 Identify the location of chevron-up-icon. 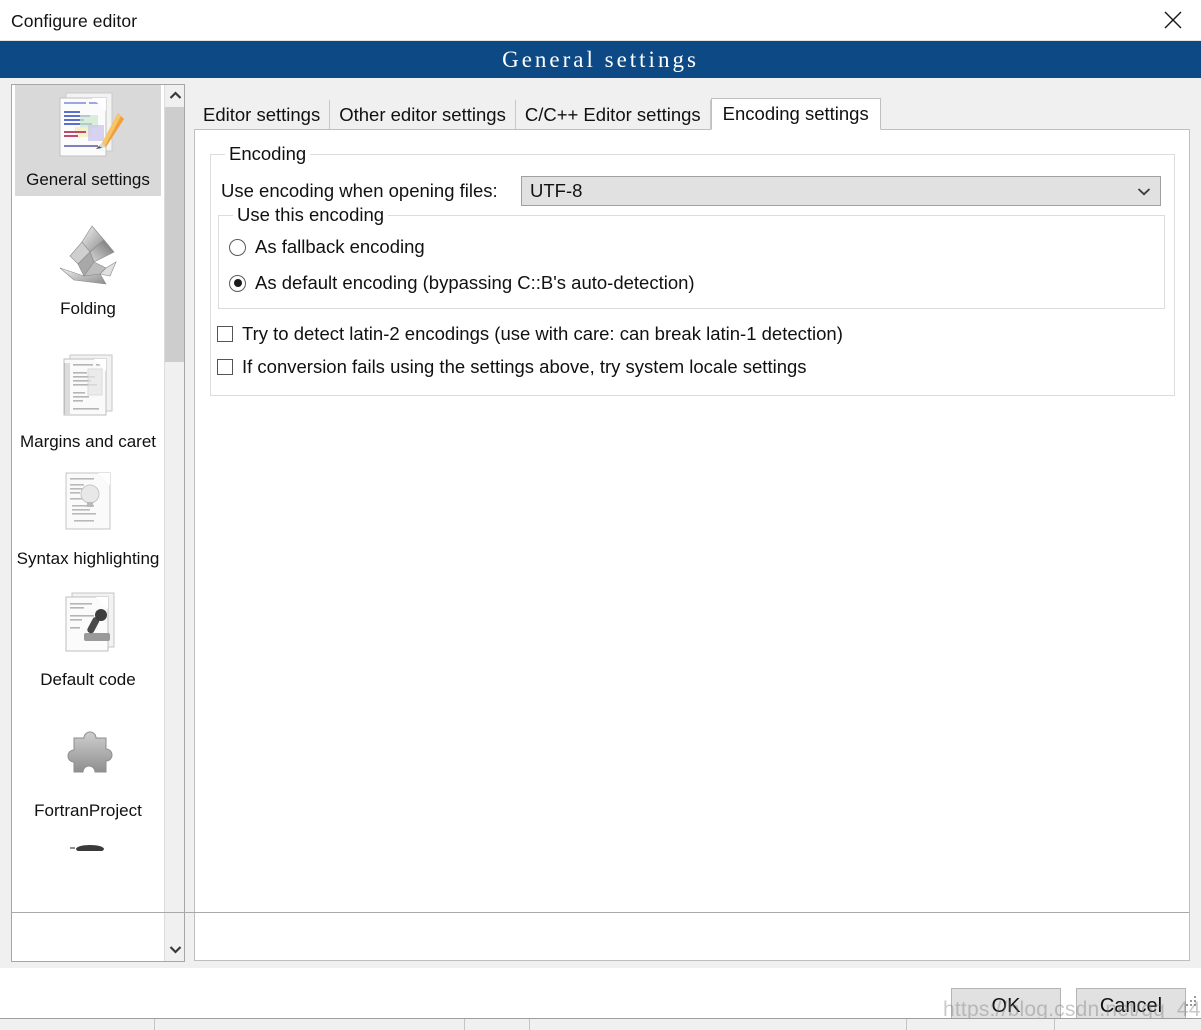
(175, 96).